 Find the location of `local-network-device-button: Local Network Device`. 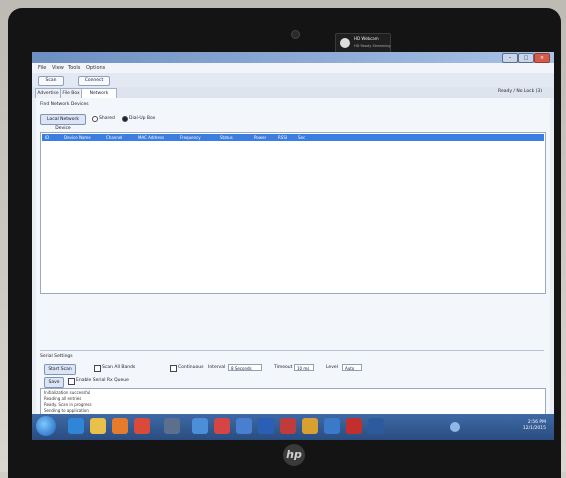

local-network-device-button: Local Network Device is located at coordinates (63, 122).